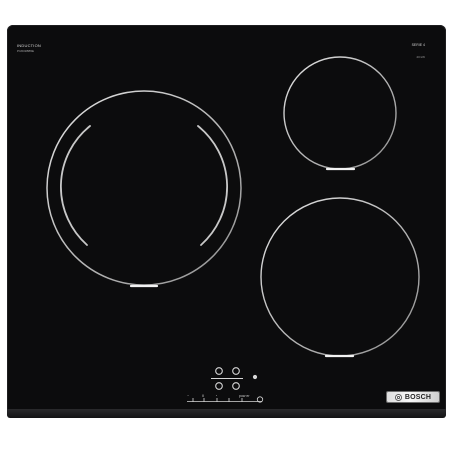 This screenshot has height=452, width=452. I want to click on control-bottom-left-dot, so click(219, 386).